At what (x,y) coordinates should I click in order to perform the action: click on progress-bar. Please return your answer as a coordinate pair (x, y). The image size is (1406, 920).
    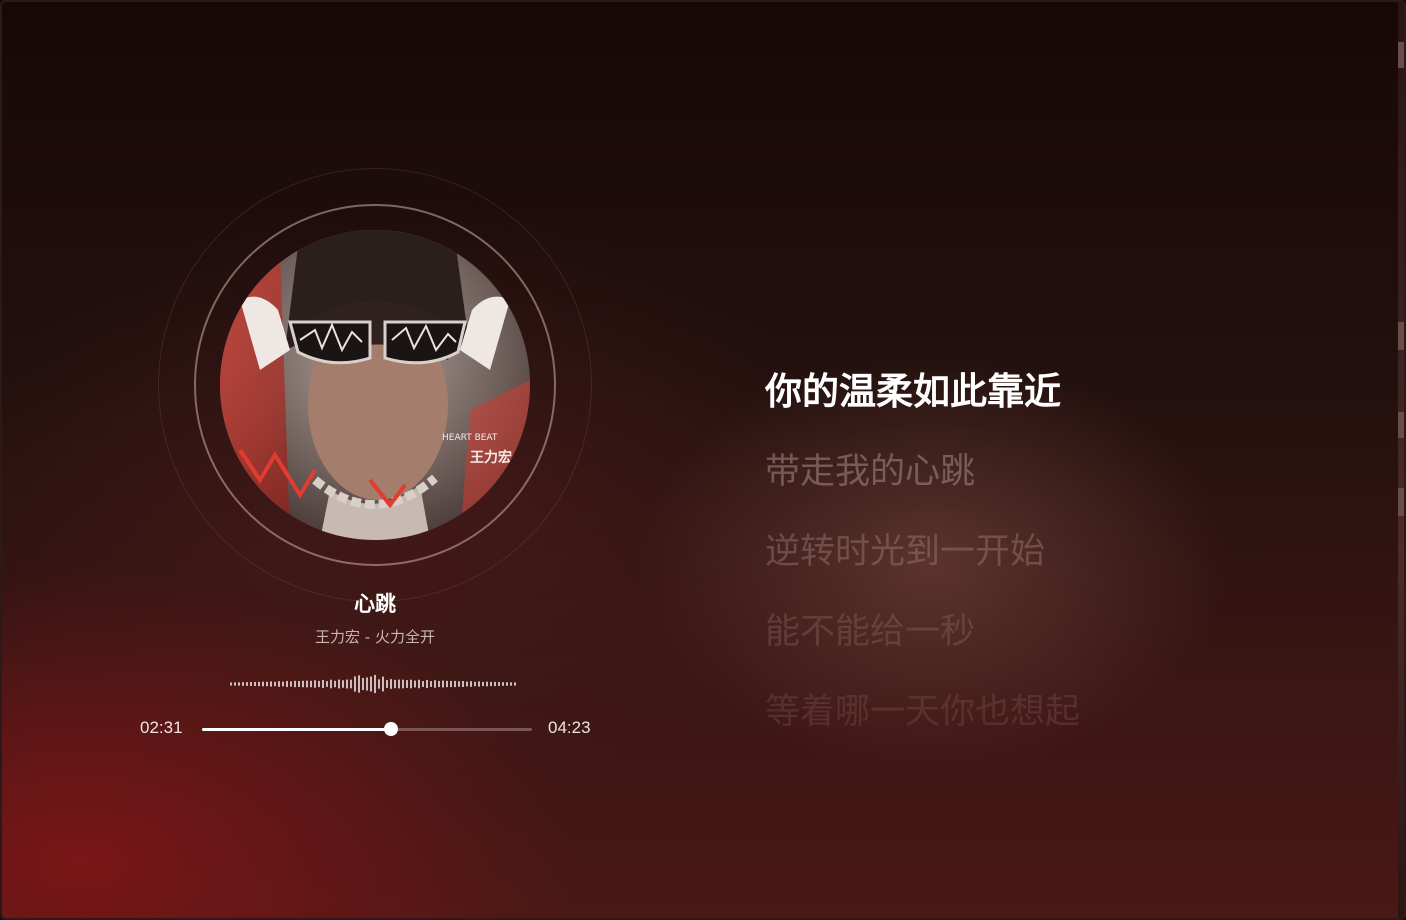
    Looking at the image, I should click on (367, 729).